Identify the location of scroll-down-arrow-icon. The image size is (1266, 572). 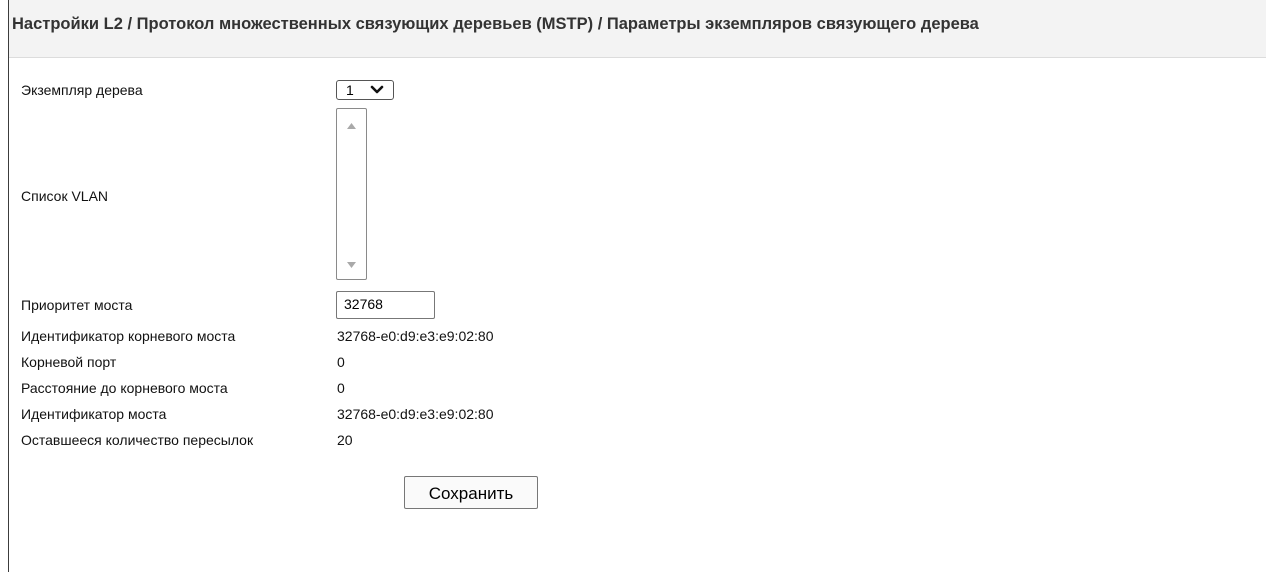
(351, 265).